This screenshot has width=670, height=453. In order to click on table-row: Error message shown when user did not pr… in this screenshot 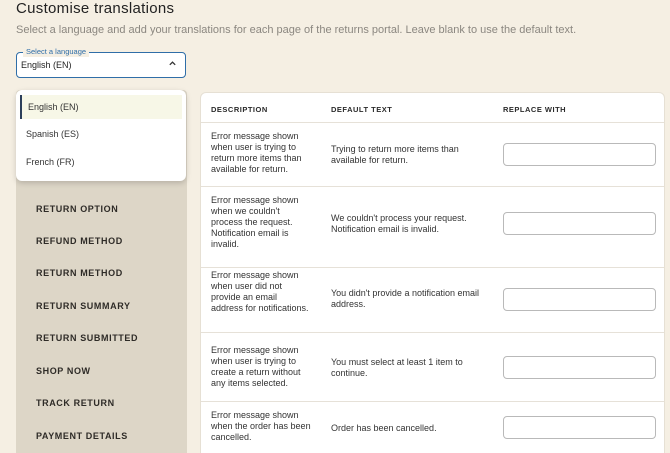, I will do `click(432, 300)`.